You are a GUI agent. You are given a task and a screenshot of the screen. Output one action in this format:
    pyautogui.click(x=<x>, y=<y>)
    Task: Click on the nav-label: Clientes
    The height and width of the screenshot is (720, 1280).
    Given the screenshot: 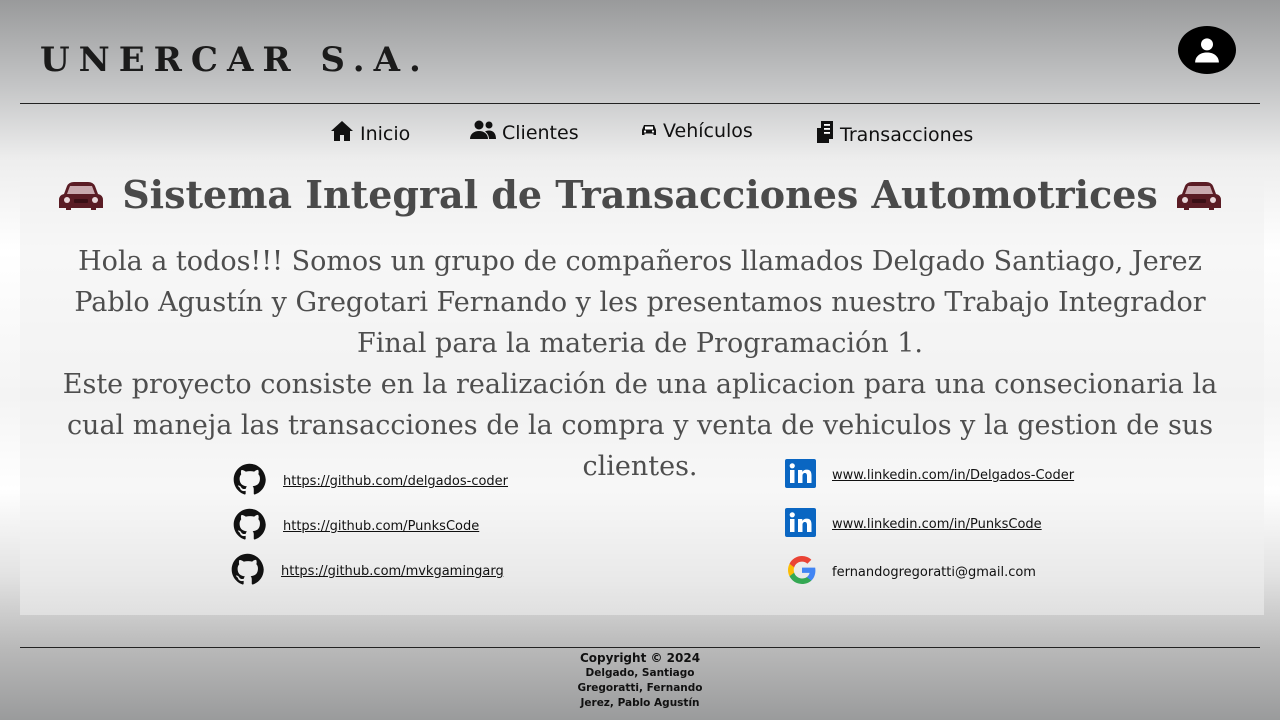 What is the action you would take?
    pyautogui.click(x=540, y=132)
    